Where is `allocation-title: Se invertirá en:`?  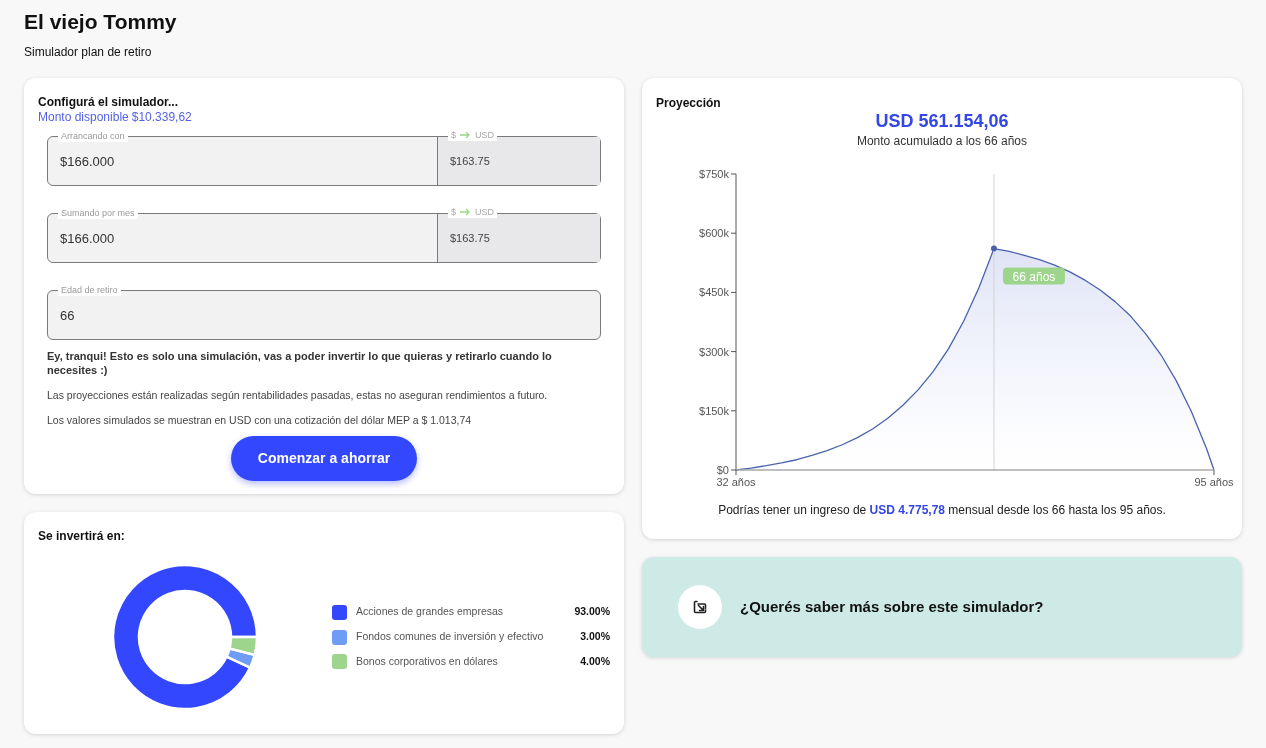
allocation-title: Se invertirá en: is located at coordinates (82, 536).